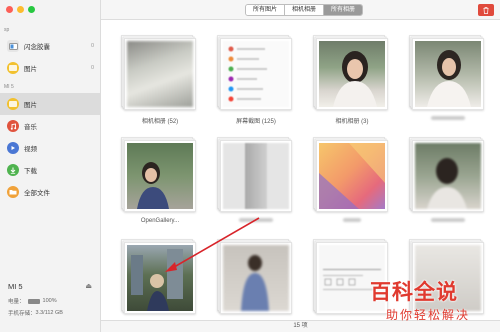  I want to click on battery-icon, so click(33, 301).